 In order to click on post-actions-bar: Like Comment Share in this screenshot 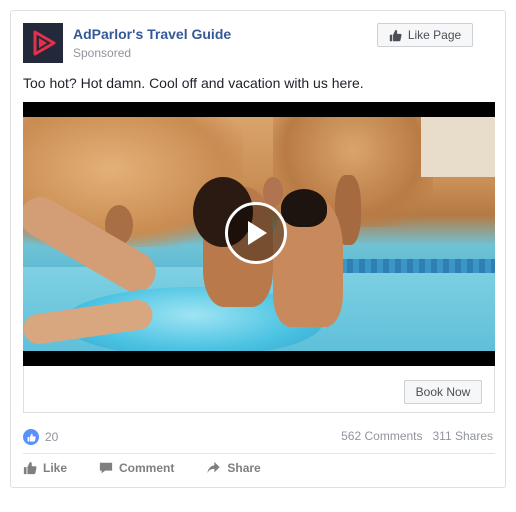, I will do `click(142, 468)`.